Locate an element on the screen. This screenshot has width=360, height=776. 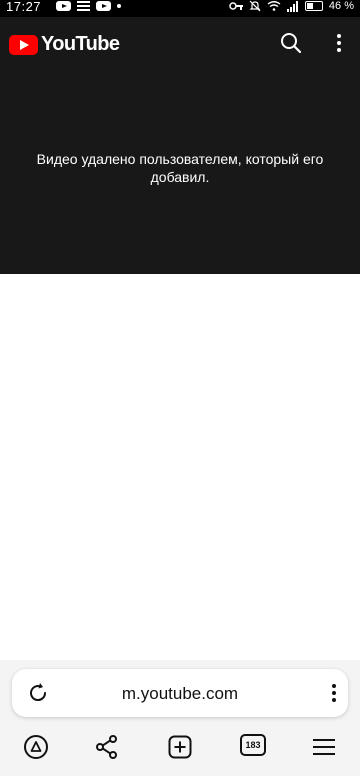
address-bar: m.youtube.com is located at coordinates (180, 693).